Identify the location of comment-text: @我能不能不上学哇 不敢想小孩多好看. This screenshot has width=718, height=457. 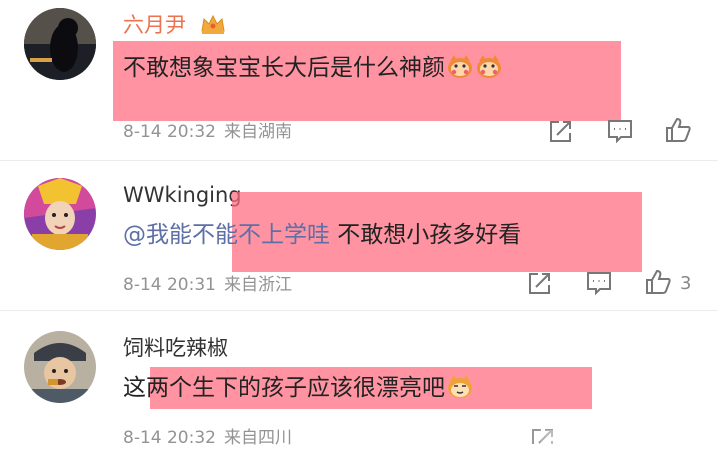
(322, 235).